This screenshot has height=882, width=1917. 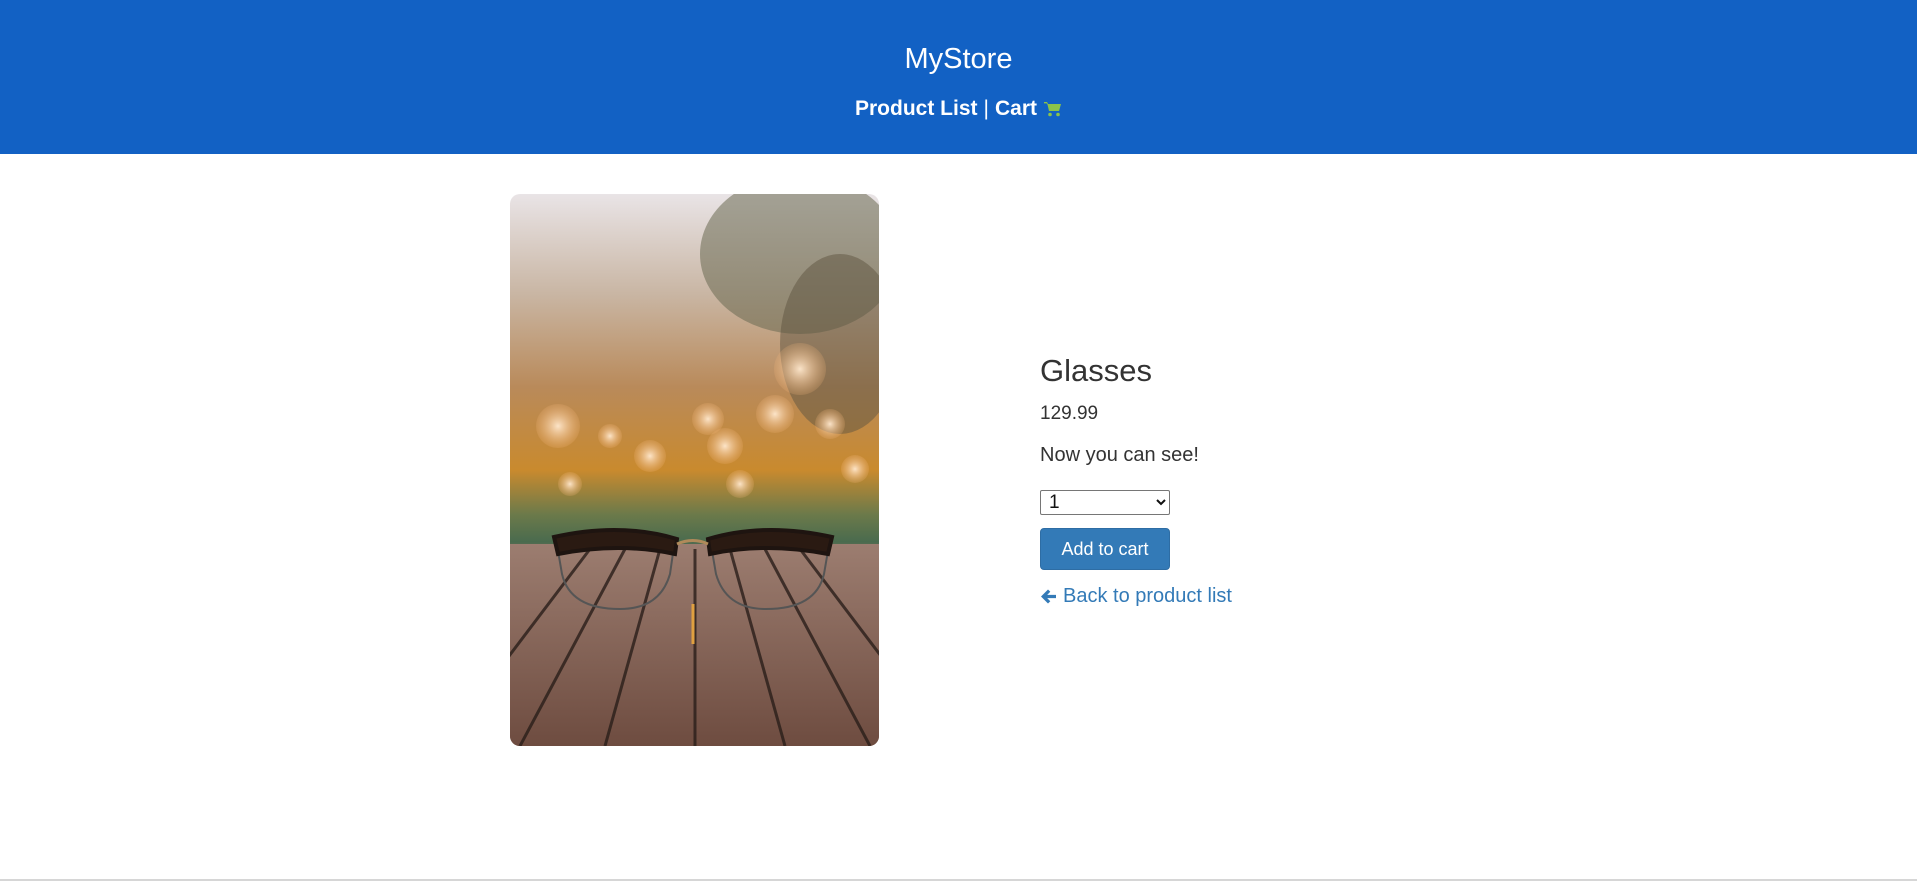 I want to click on main-nav: Product List | Cart, so click(x=958, y=109).